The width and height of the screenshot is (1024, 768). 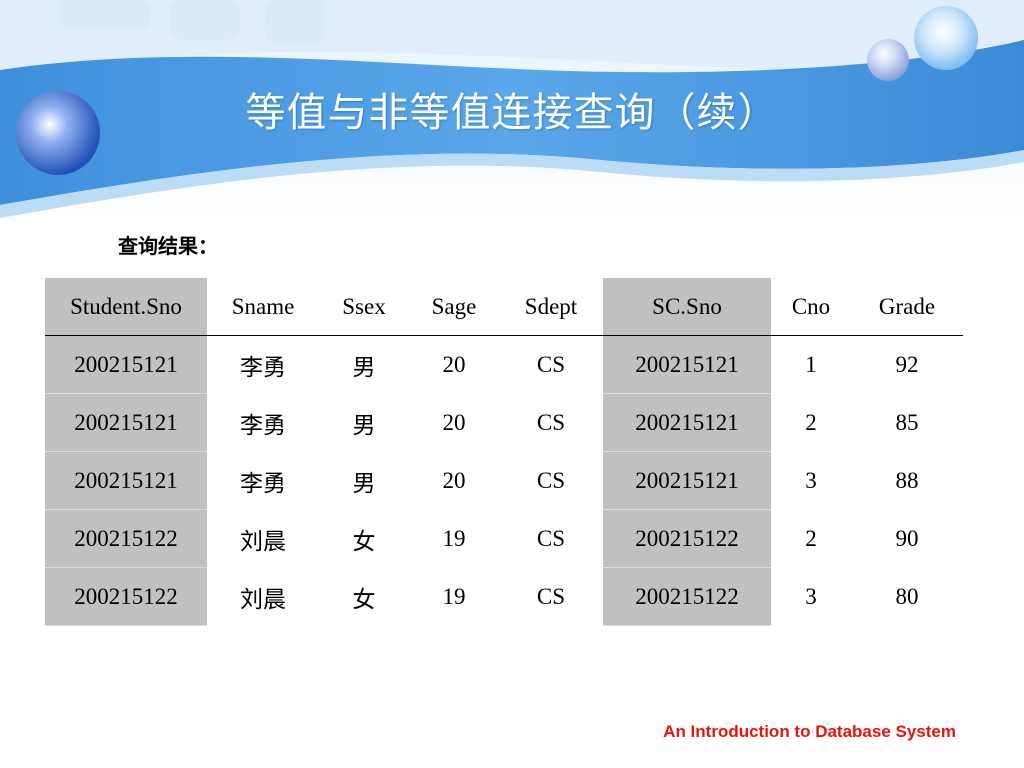 What do you see at coordinates (504, 538) in the screenshot?
I see `table-row: 200215122 刘晨 女 19 CS 200215122 2 90` at bounding box center [504, 538].